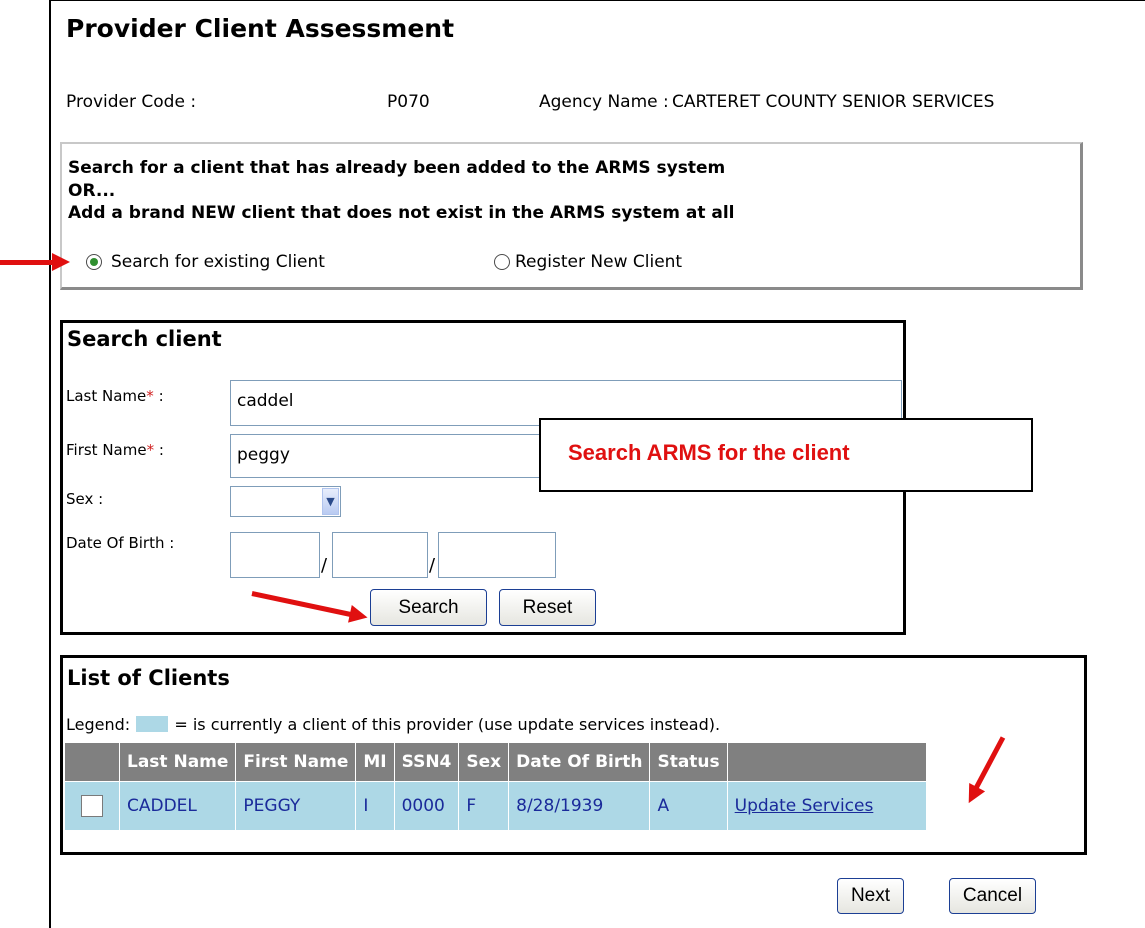  Describe the element at coordinates (218, 262) in the screenshot. I see `radio-search-existing-label: Search for existing Client` at that location.